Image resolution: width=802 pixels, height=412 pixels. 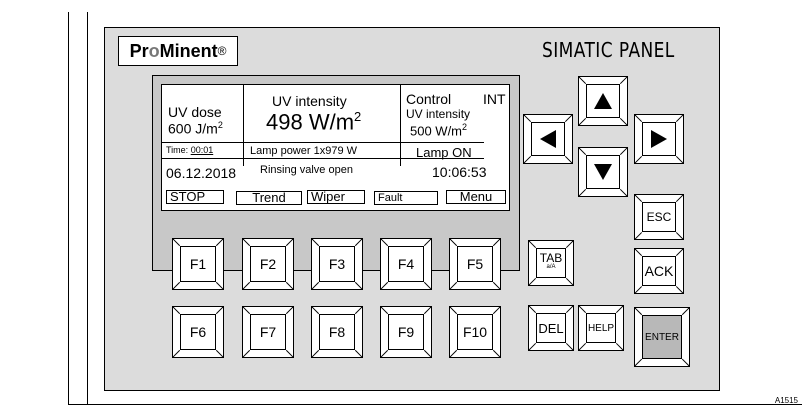 I want to click on tab-key: TAB a/A, so click(x=551, y=263).